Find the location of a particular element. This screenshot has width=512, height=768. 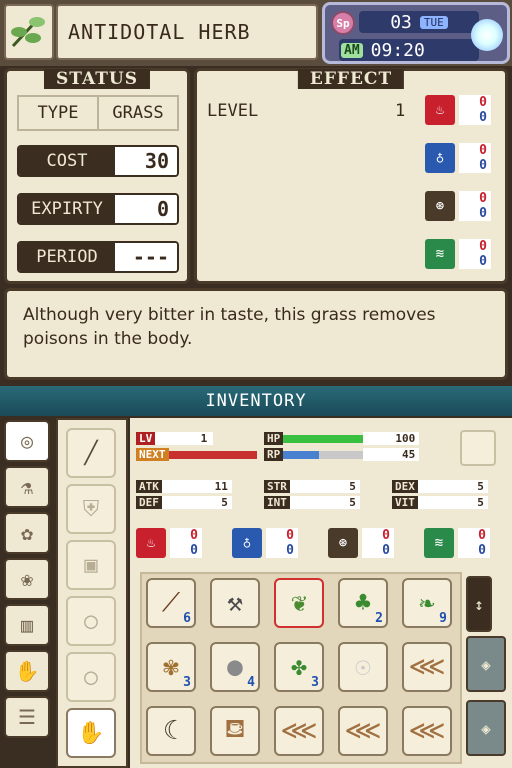

target-icon: ◎ is located at coordinates (27, 441).